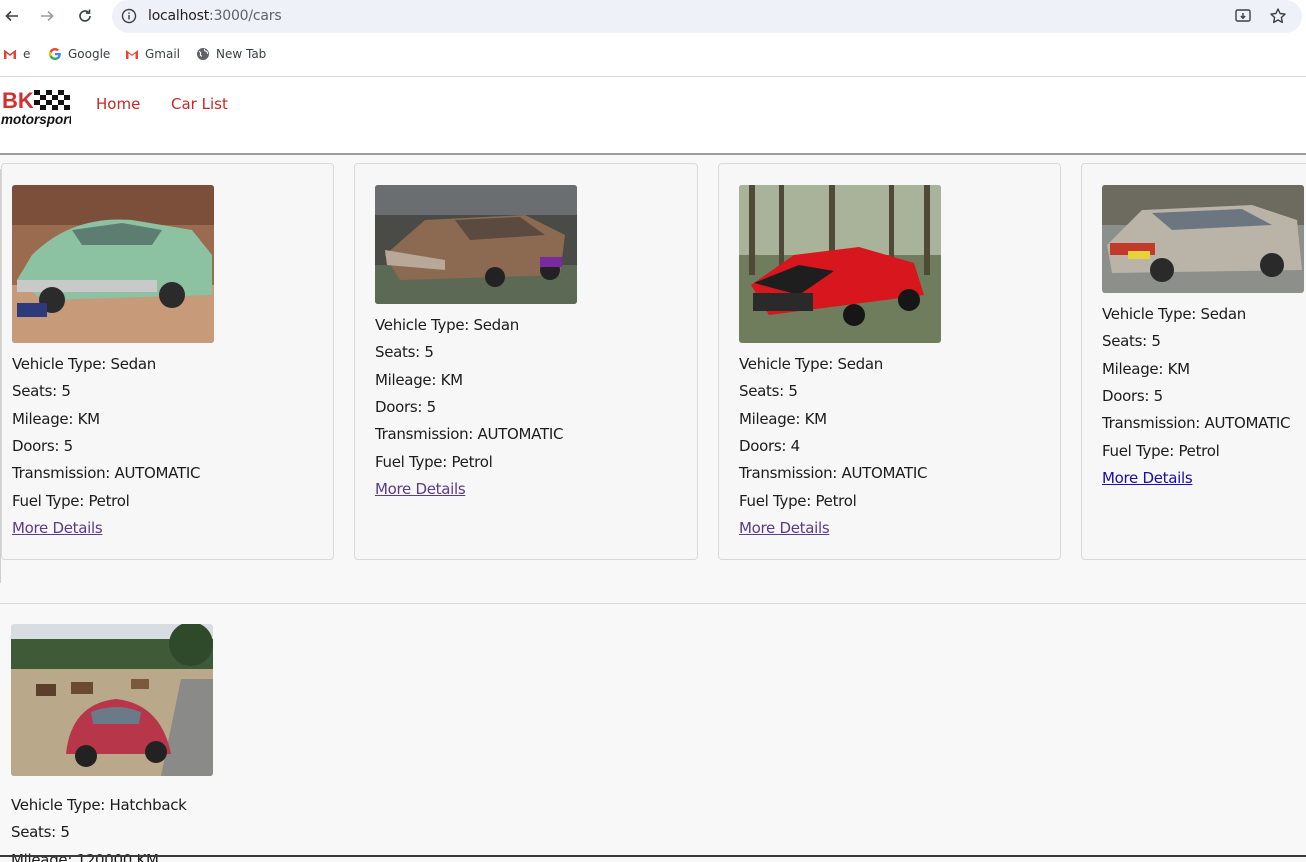 The image size is (1306, 862). Describe the element at coordinates (245, 16) in the screenshot. I see `url-path: :3000/cars` at that location.